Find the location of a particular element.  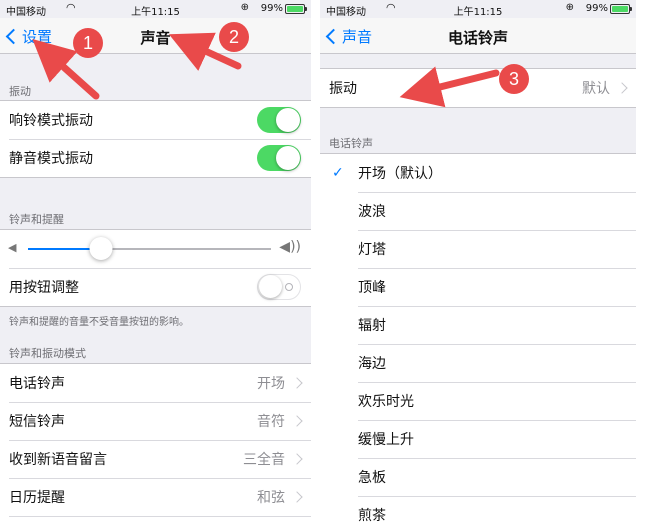

speaker-low-icon: ◀ is located at coordinates (12, 247).